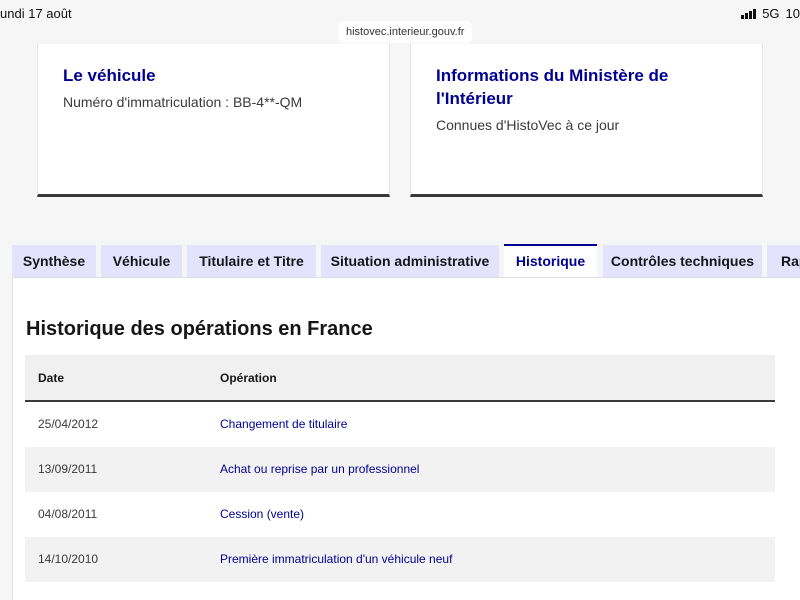 The width and height of the screenshot is (800, 600). I want to click on tab-rapport: Rap, so click(783, 261).